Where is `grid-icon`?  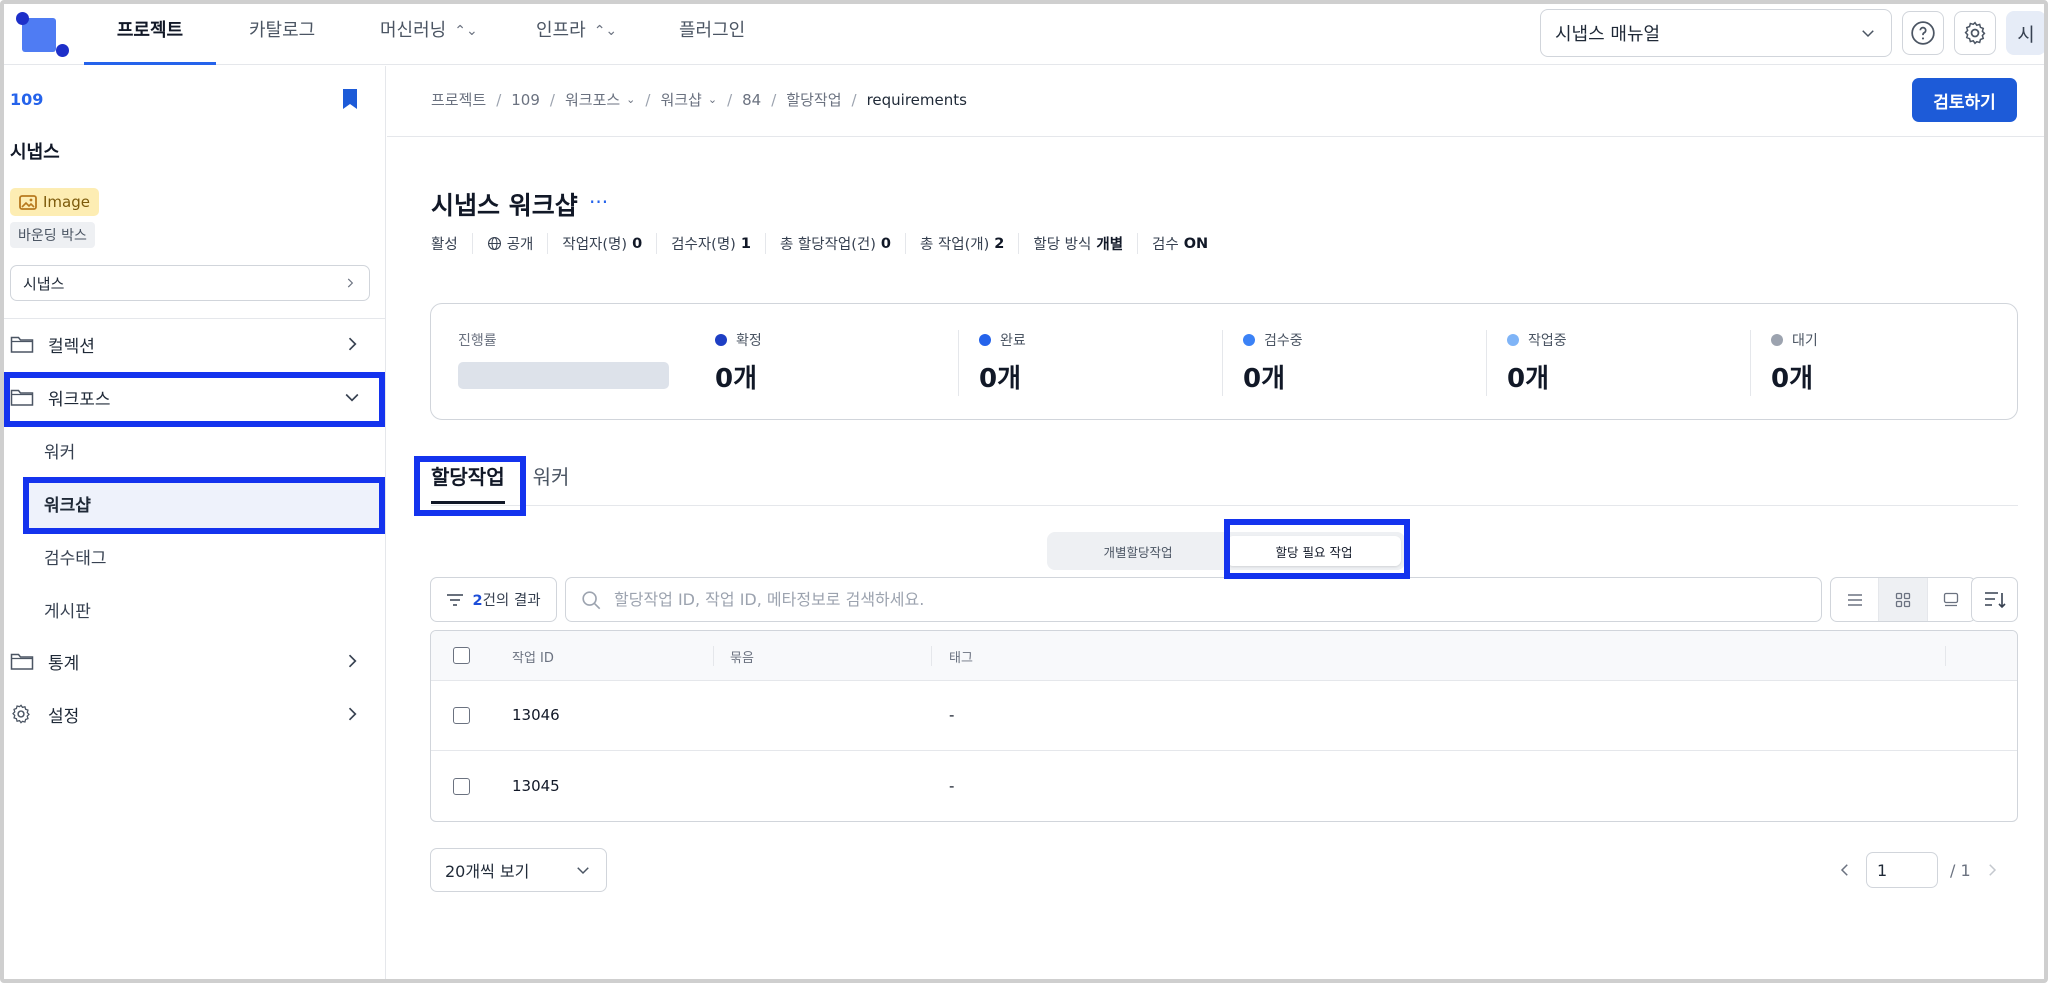 grid-icon is located at coordinates (1903, 599).